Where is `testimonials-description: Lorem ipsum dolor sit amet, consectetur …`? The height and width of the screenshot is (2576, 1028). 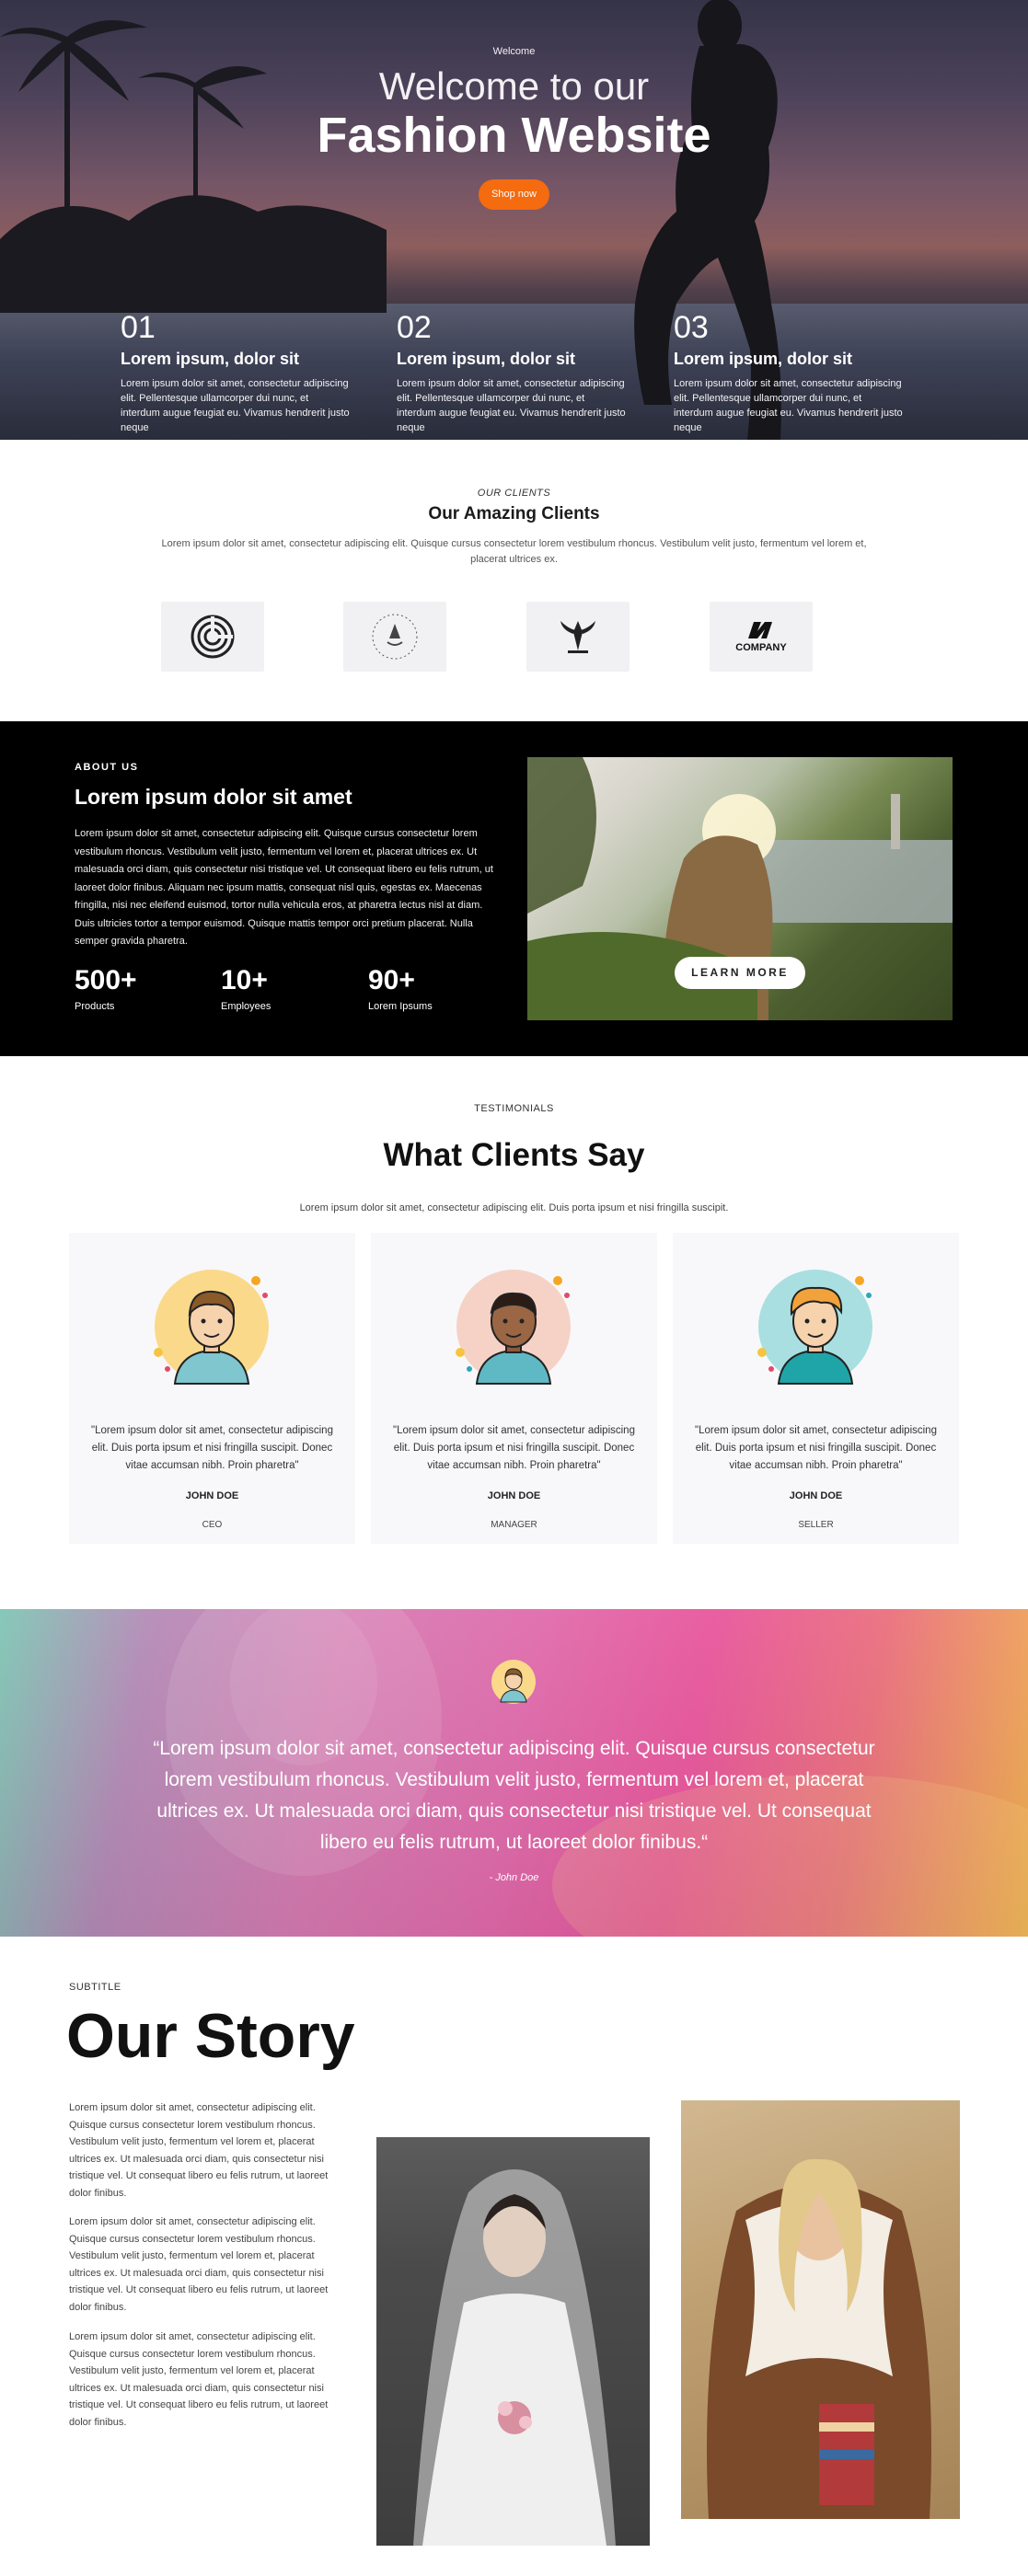
testimonials-description: Lorem ipsum dolor sit amet, consectetur … is located at coordinates (514, 1207).